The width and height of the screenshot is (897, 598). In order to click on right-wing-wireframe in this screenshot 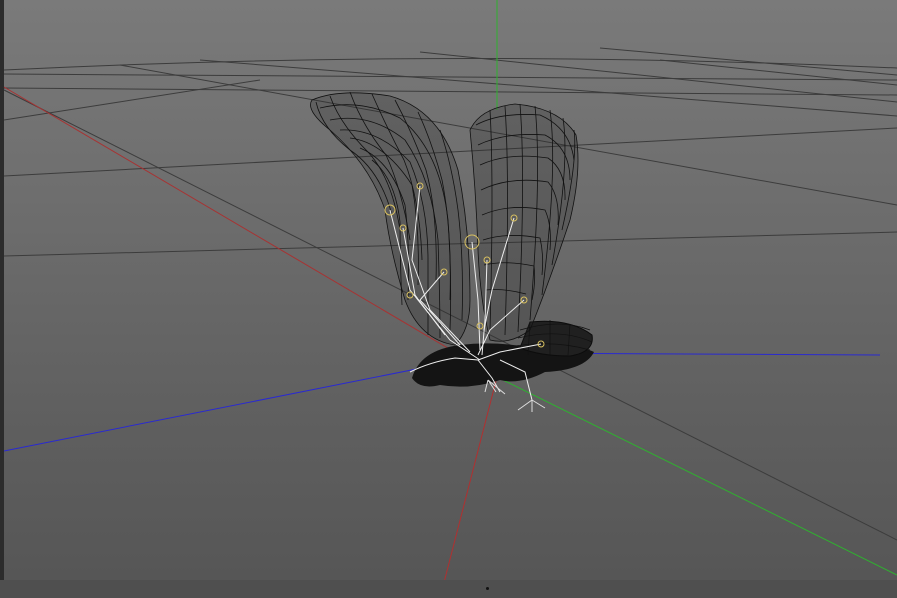, I will do `click(524, 222)`.